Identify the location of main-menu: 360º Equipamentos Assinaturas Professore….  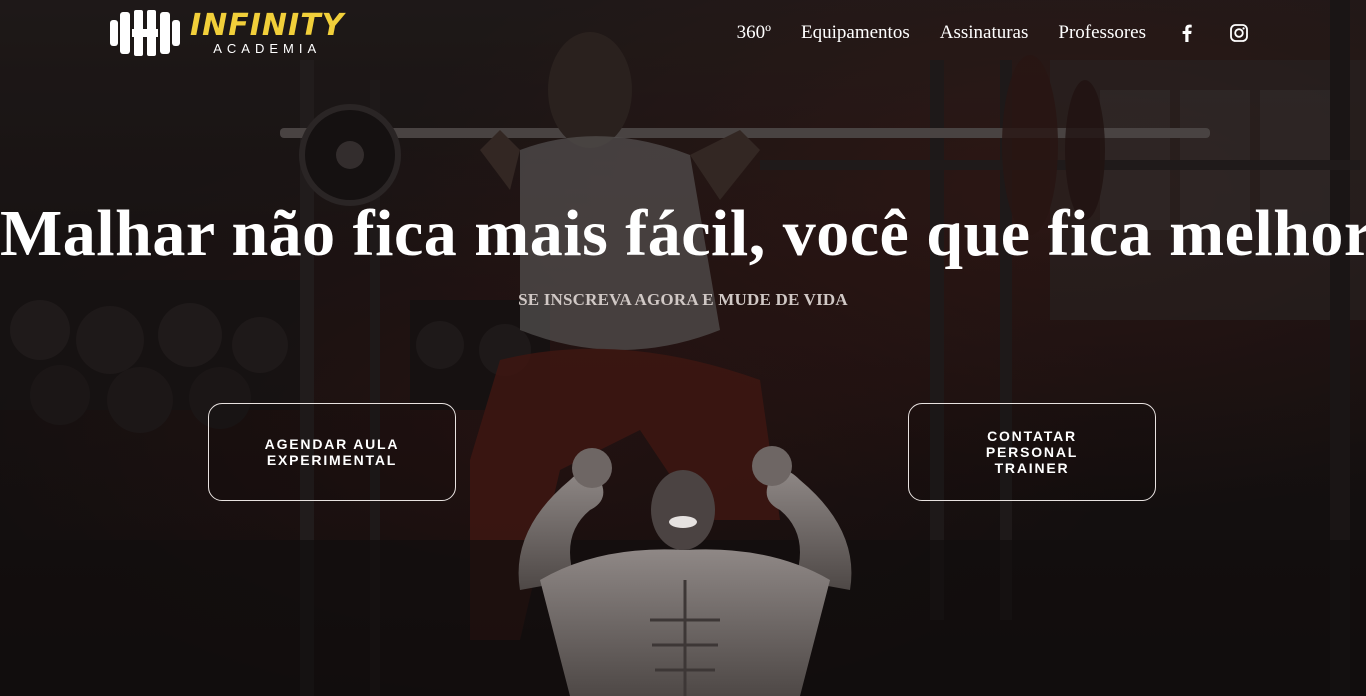
(978, 33).